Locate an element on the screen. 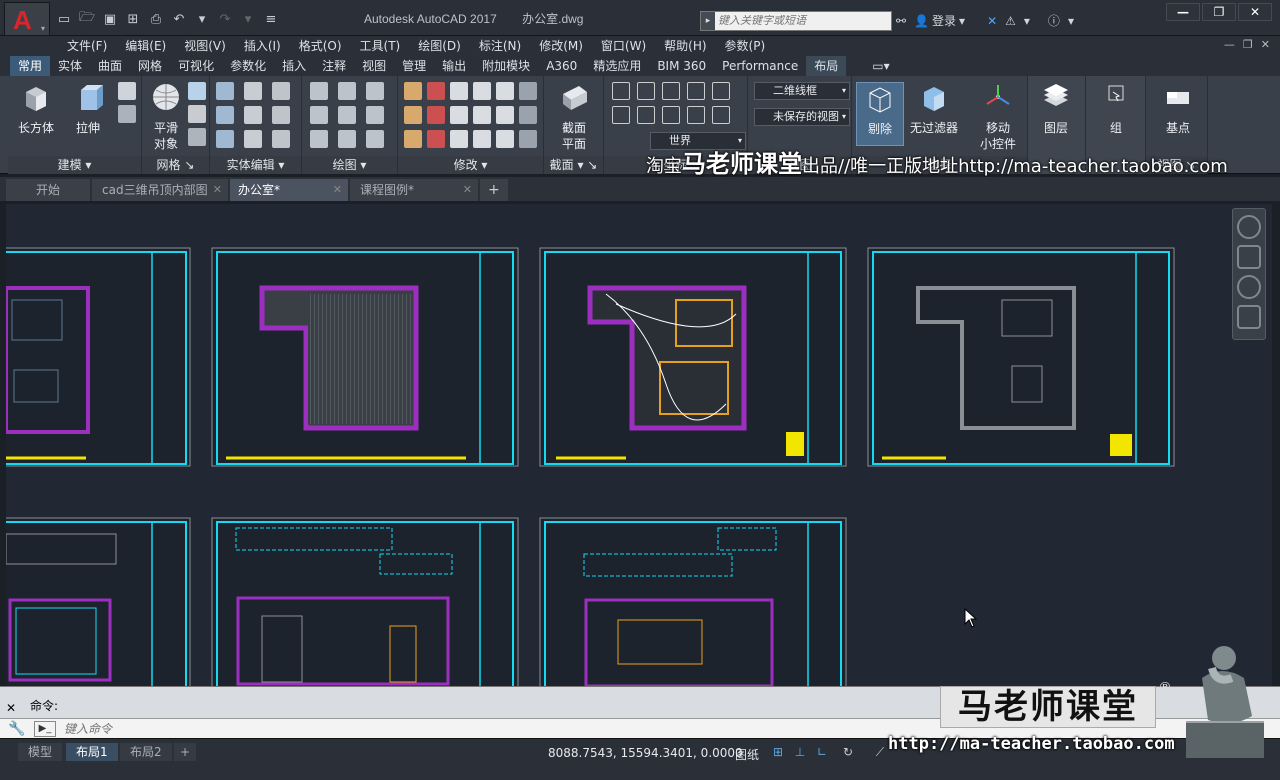 This screenshot has height=780, width=1280. chevron-down-icon: ▾ is located at coordinates (1071, 21).